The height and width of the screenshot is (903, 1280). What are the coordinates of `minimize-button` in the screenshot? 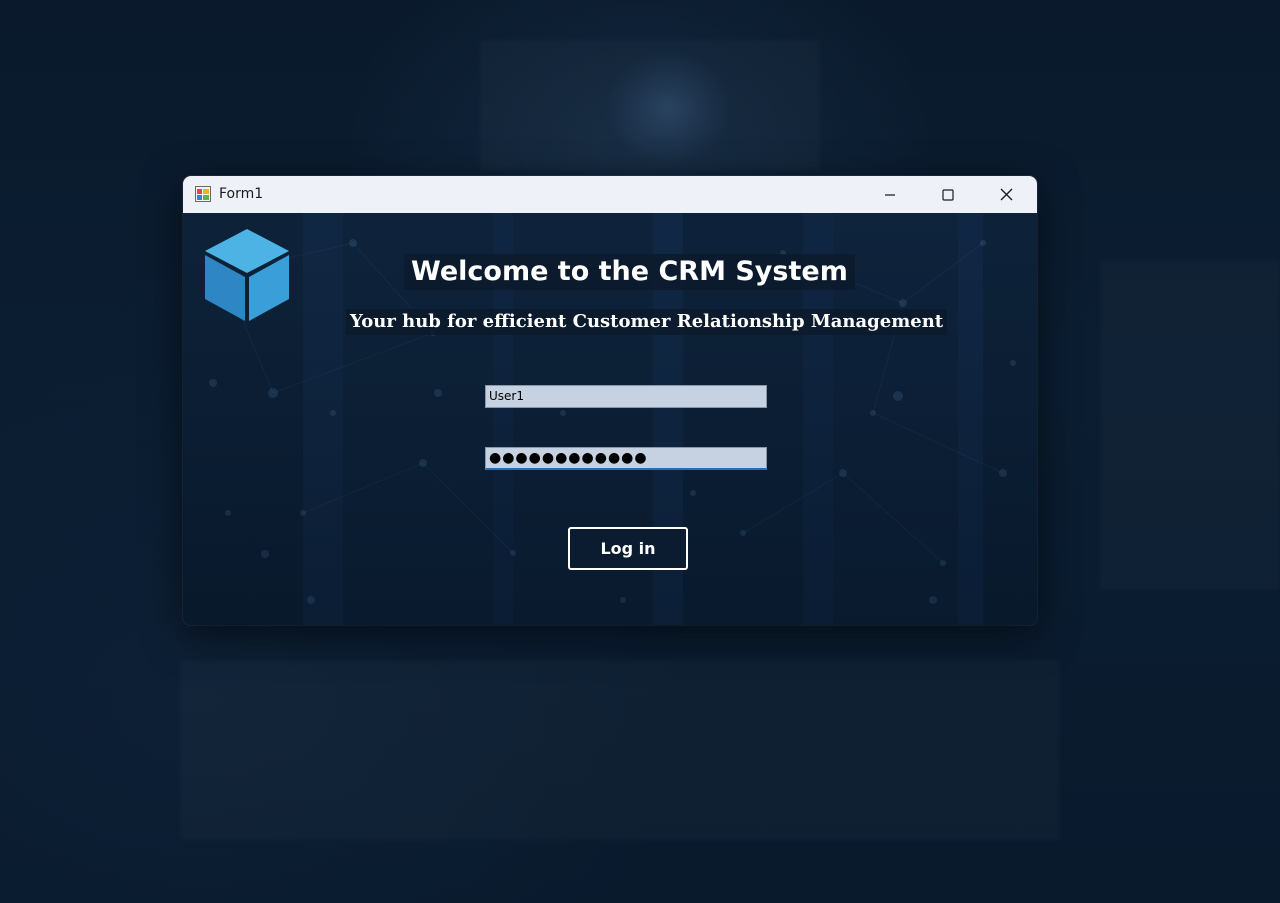 It's located at (890, 194).